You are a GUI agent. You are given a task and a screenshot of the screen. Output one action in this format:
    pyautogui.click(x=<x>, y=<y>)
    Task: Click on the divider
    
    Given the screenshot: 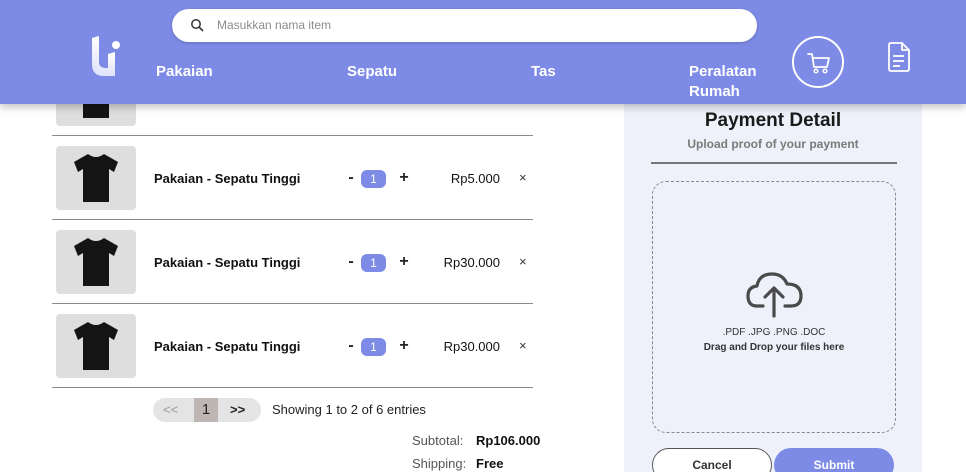 What is the action you would take?
    pyautogui.click(x=774, y=163)
    